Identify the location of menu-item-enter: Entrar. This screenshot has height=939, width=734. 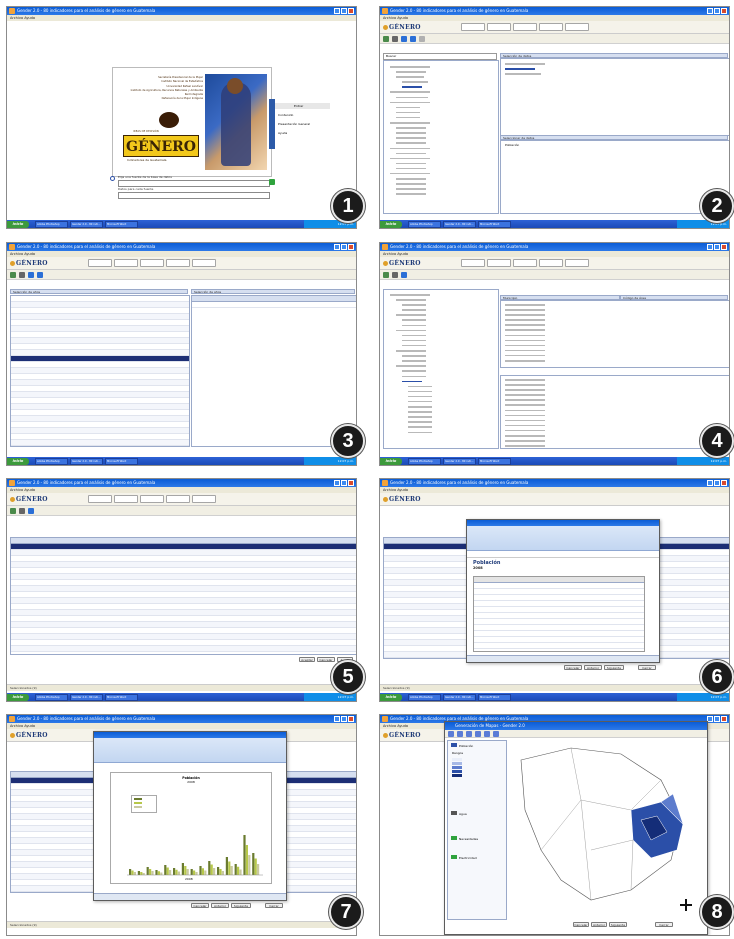
(302, 106).